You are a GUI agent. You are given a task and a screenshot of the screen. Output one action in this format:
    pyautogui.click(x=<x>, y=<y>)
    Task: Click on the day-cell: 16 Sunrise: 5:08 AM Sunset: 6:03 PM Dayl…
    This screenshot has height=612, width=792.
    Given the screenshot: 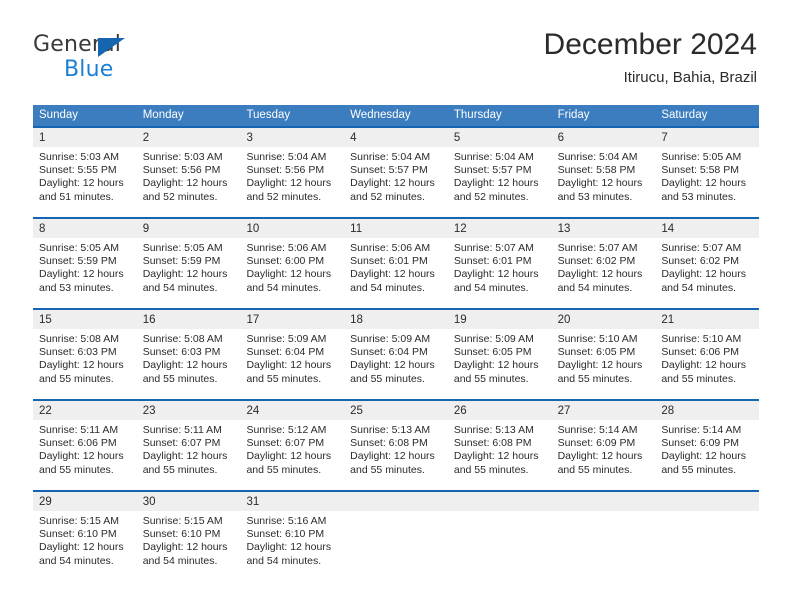 What is the action you would take?
    pyautogui.click(x=188, y=354)
    